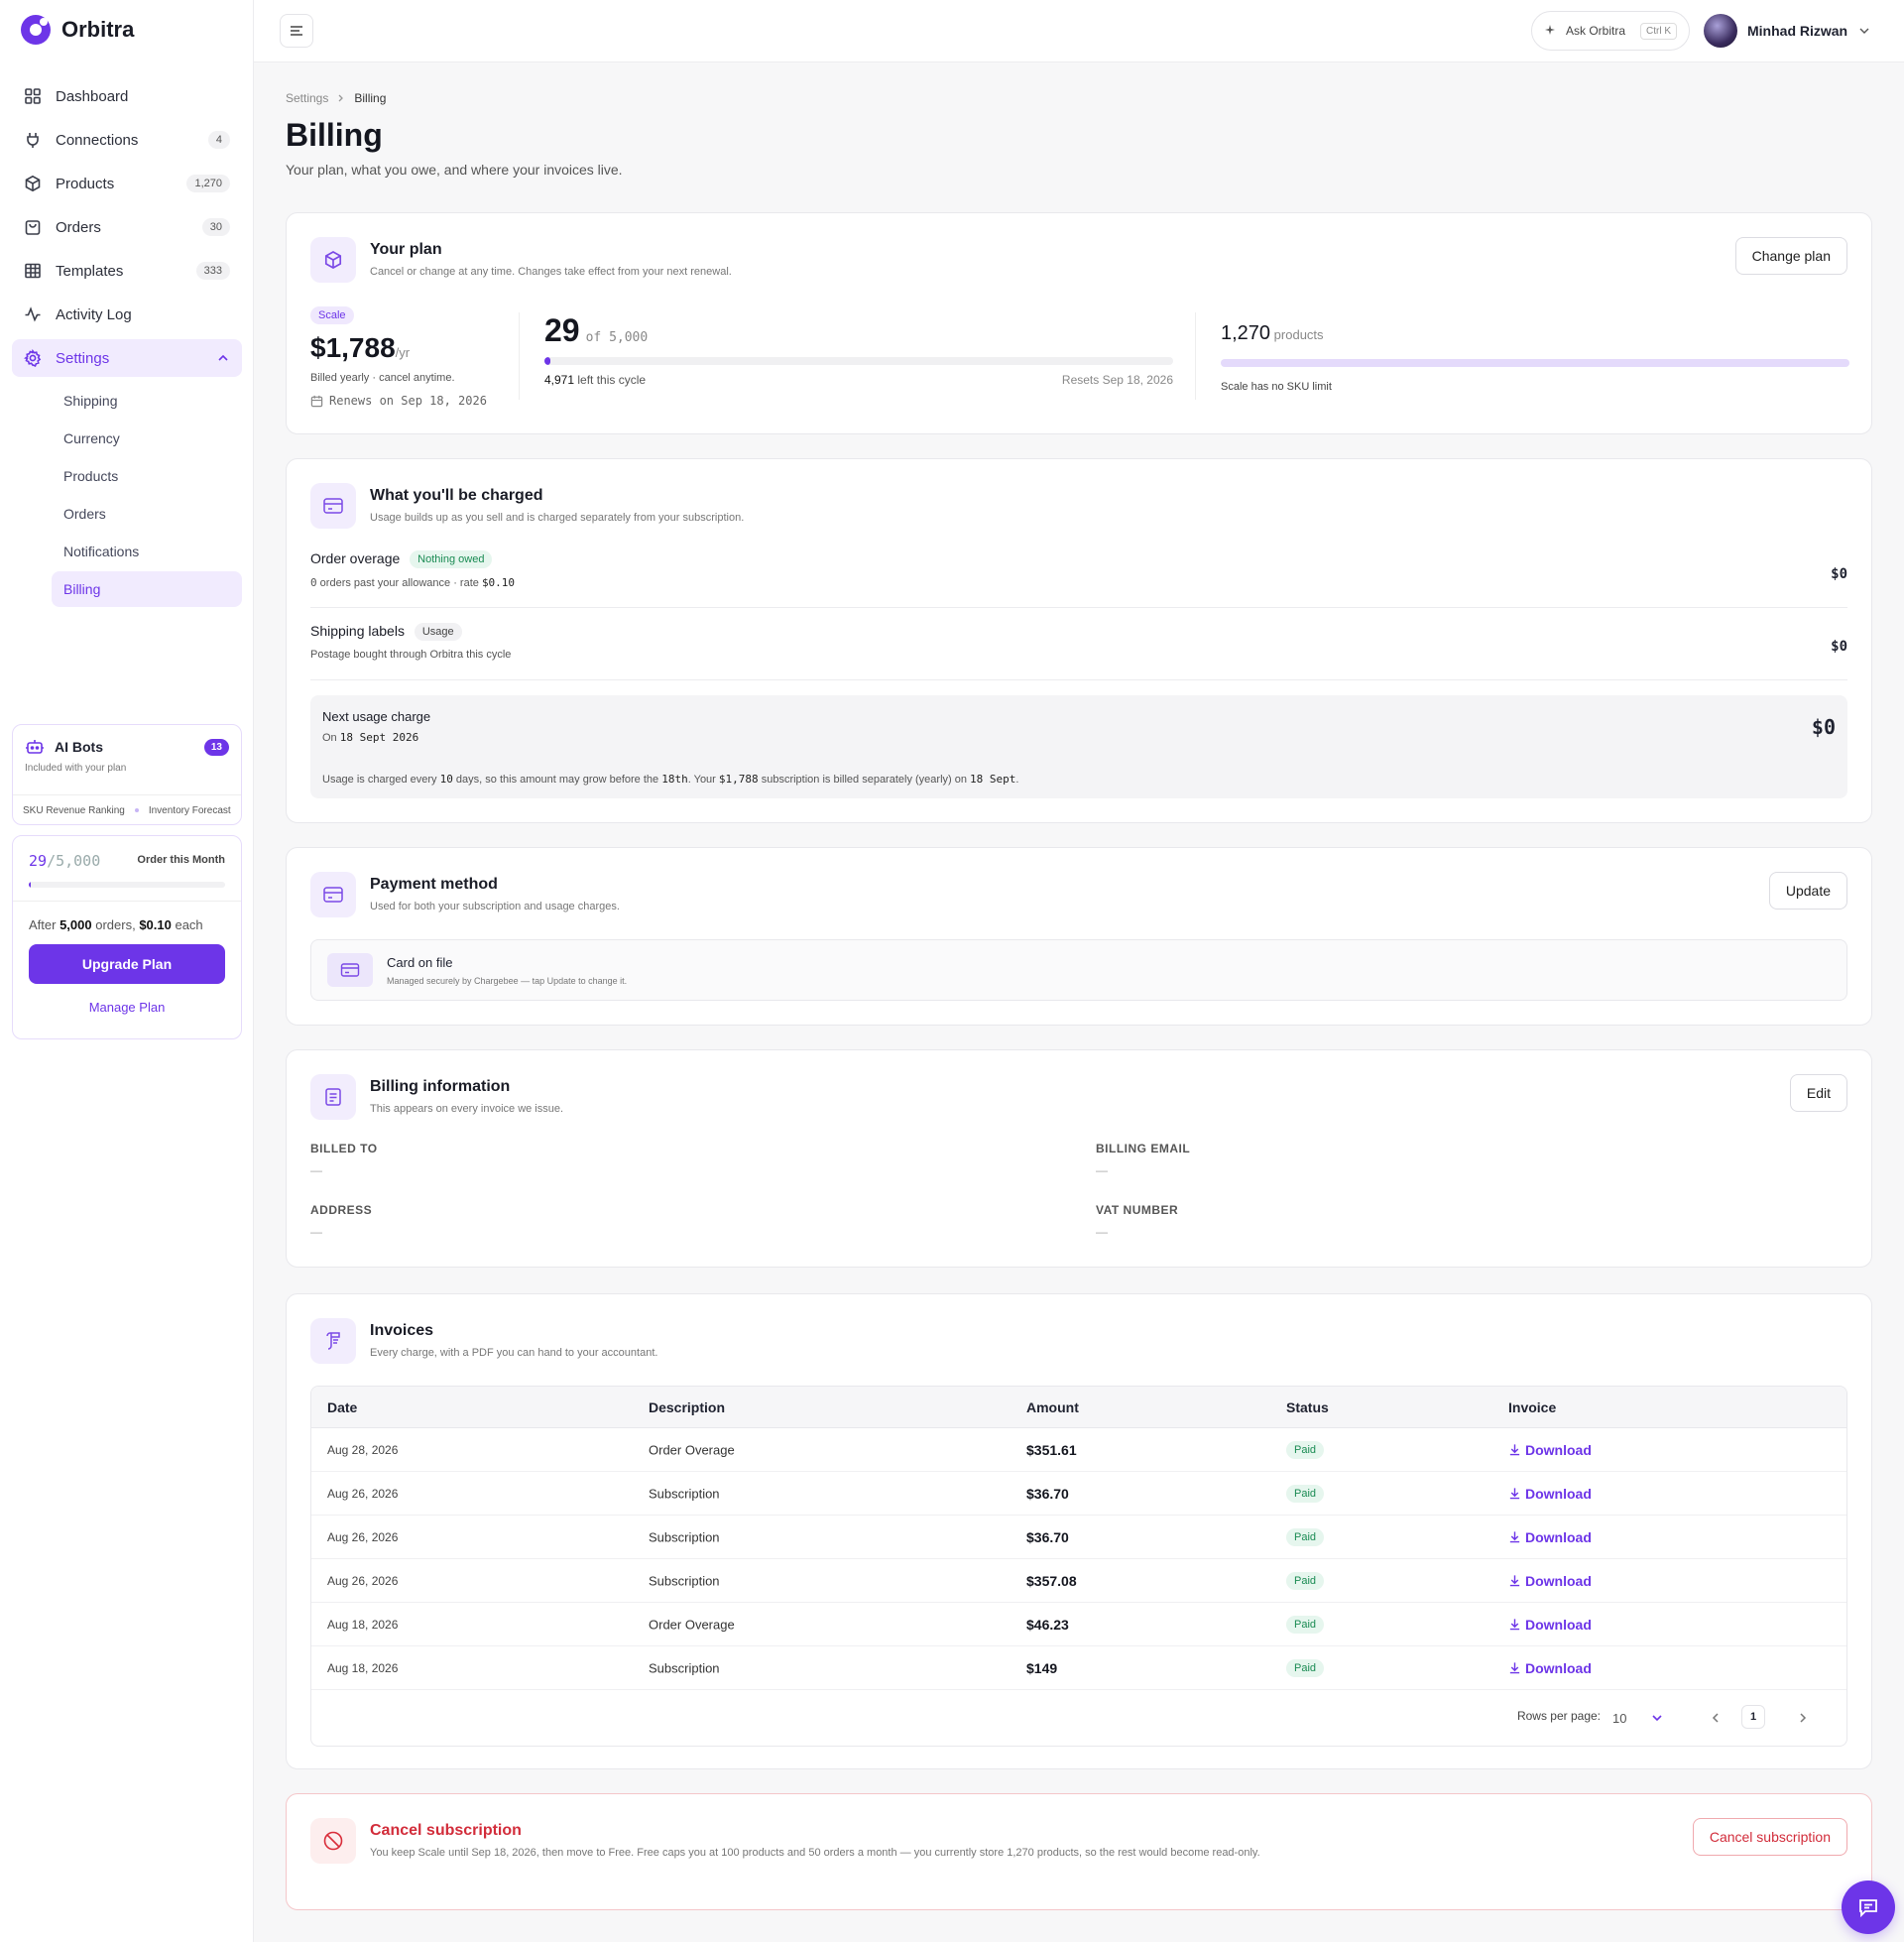  What do you see at coordinates (334, 135) in the screenshot?
I see `page-title: Billing` at bounding box center [334, 135].